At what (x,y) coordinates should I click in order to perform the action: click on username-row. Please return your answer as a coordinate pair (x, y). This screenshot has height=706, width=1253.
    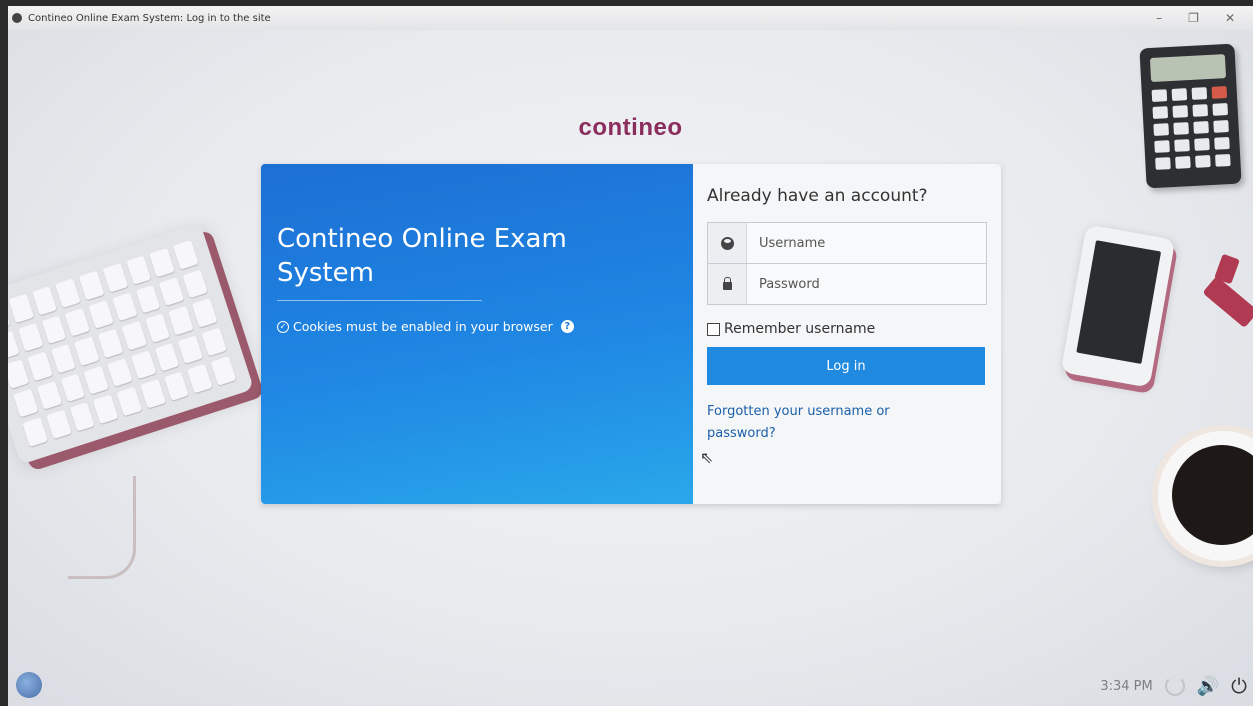
    Looking at the image, I should click on (847, 243).